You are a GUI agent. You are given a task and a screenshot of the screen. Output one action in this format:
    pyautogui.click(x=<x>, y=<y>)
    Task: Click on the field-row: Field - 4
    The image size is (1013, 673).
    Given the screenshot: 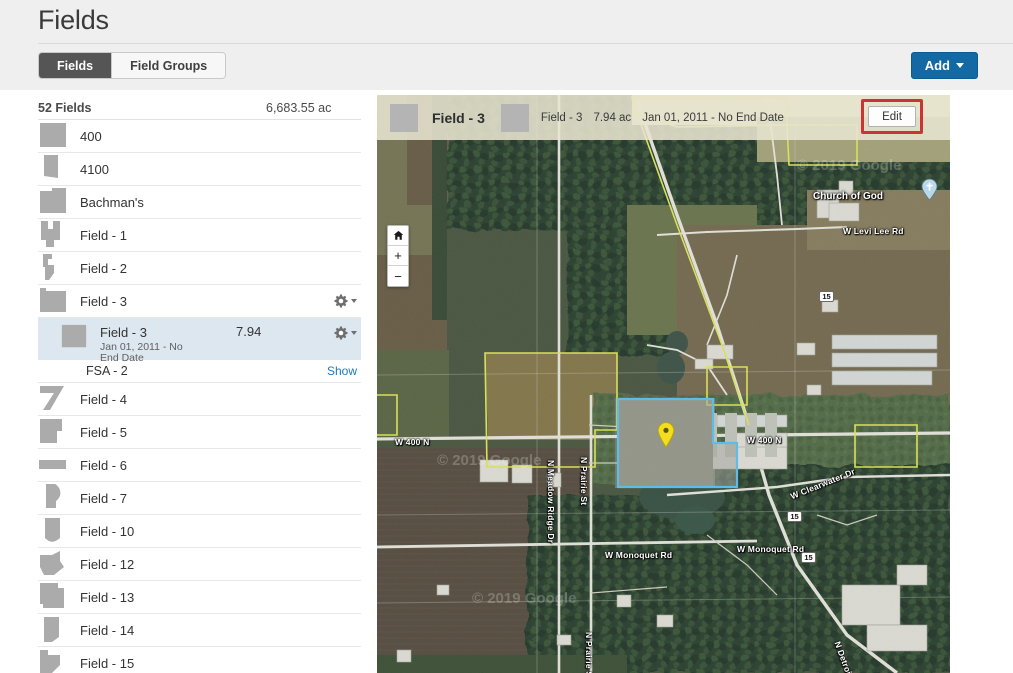 What is the action you would take?
    pyautogui.click(x=199, y=399)
    